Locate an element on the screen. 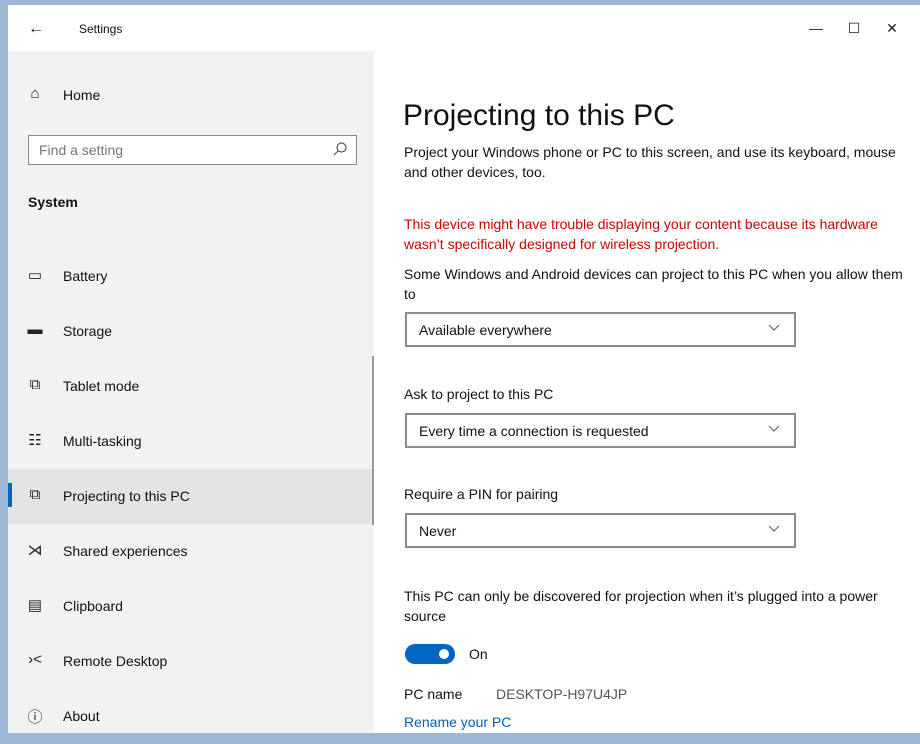  window-title: Settings is located at coordinates (101, 29).